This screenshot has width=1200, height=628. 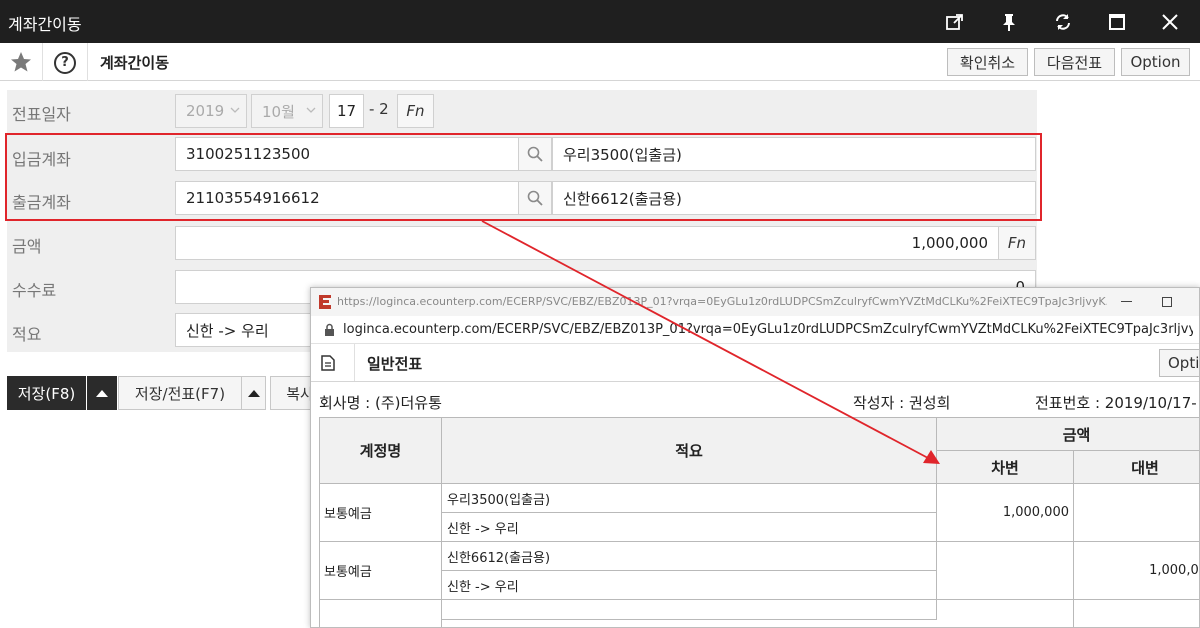 I want to click on popup-option-button: Opti, so click(x=1179, y=363).